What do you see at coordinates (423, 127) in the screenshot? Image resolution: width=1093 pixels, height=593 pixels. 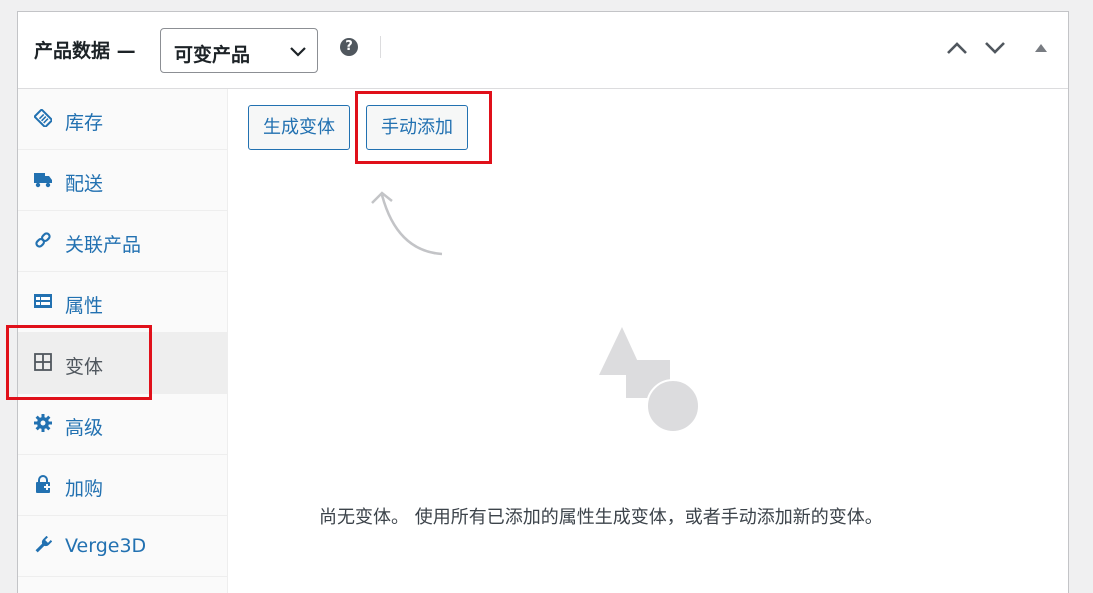 I see `highlight-box-manual-add` at bounding box center [423, 127].